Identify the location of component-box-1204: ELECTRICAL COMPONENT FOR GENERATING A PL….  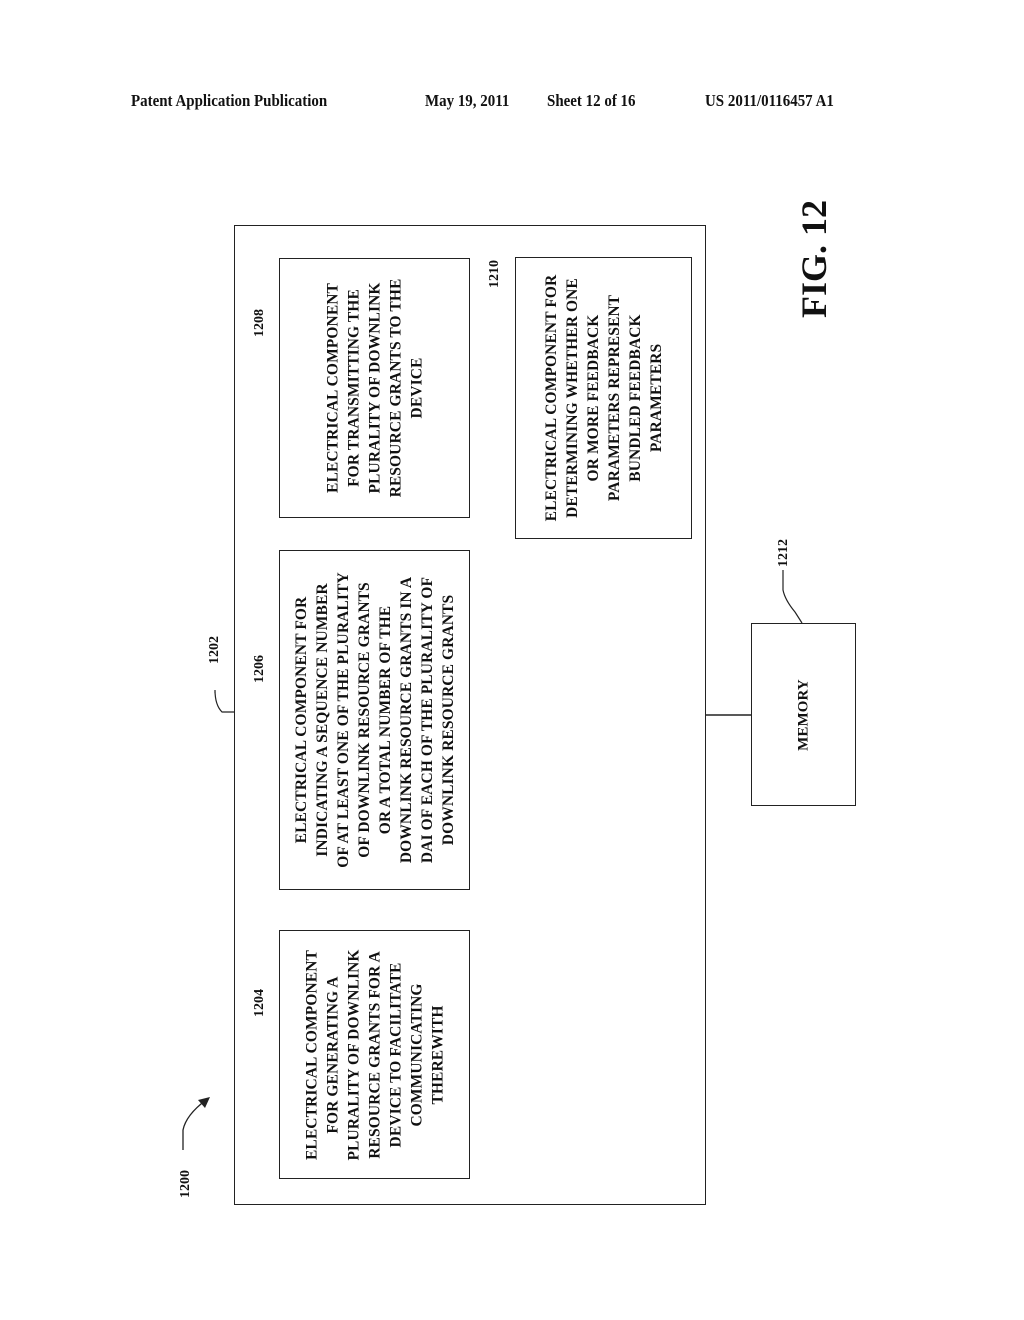
(374, 1054).